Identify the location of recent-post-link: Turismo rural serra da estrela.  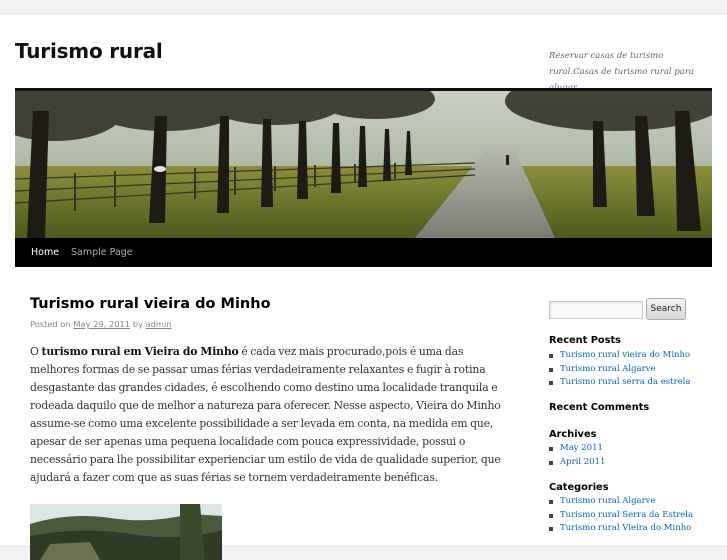
(625, 382).